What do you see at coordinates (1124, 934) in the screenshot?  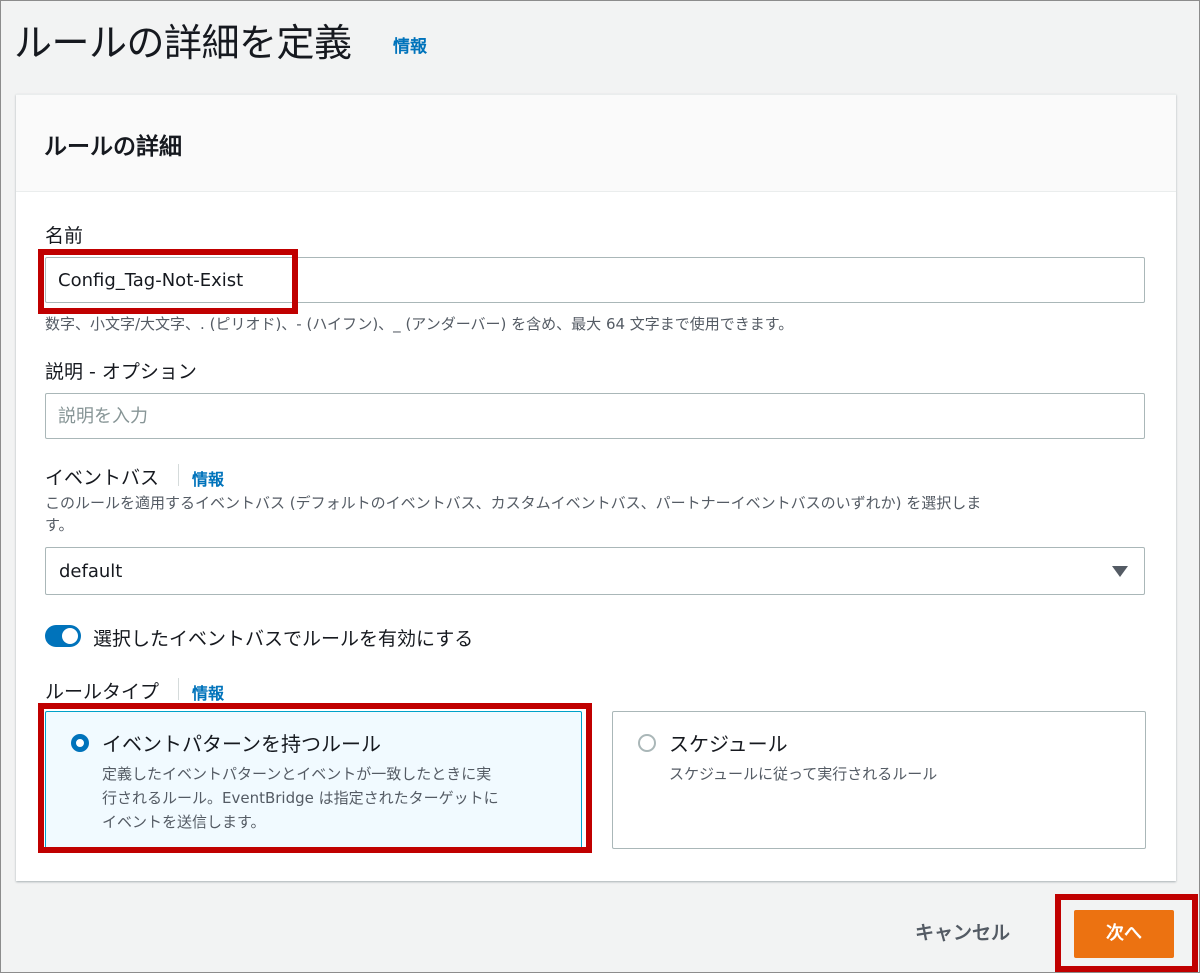 I see `next-button: 次へ` at bounding box center [1124, 934].